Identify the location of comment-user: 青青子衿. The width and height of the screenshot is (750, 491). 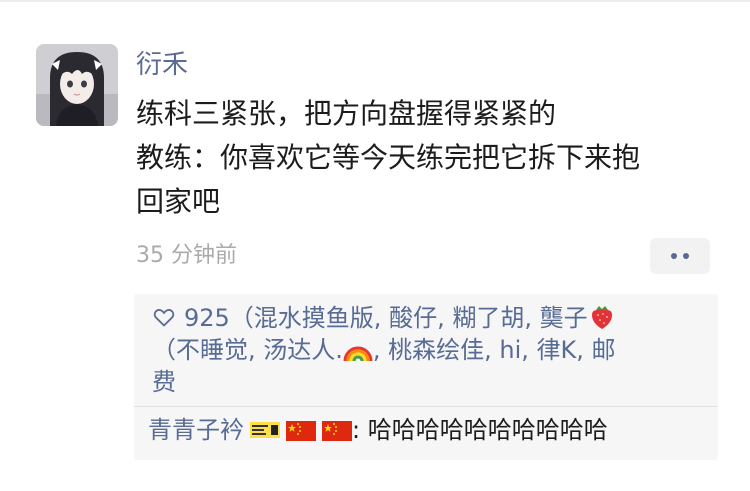
(196, 430).